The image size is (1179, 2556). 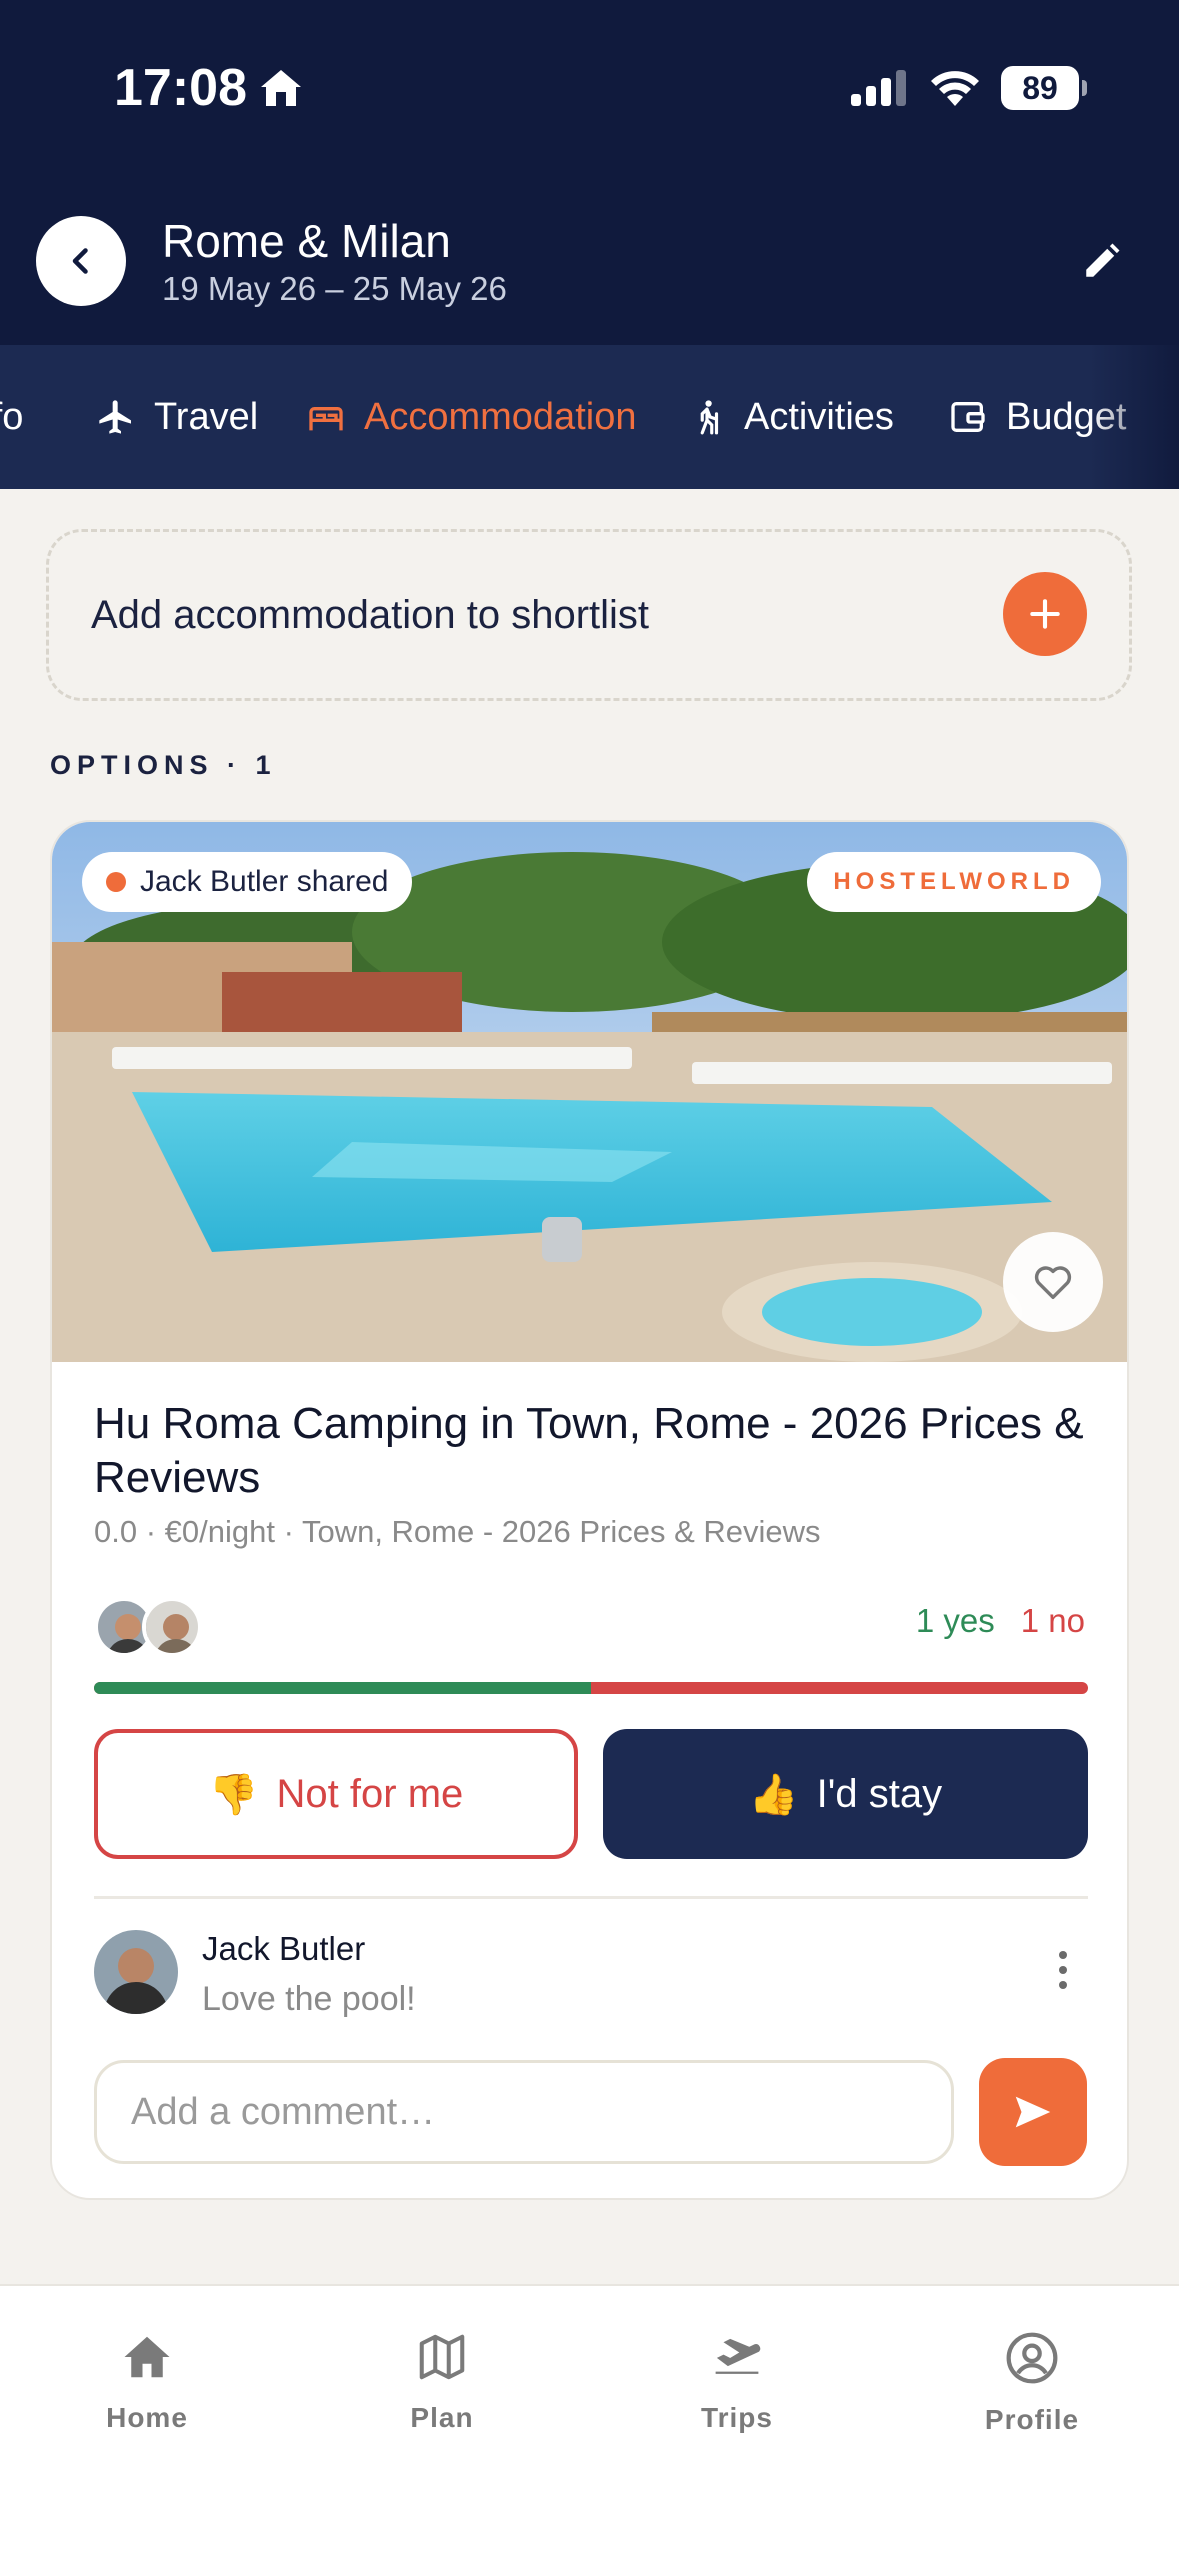 I want to click on edit-trip-button, so click(x=1102, y=261).